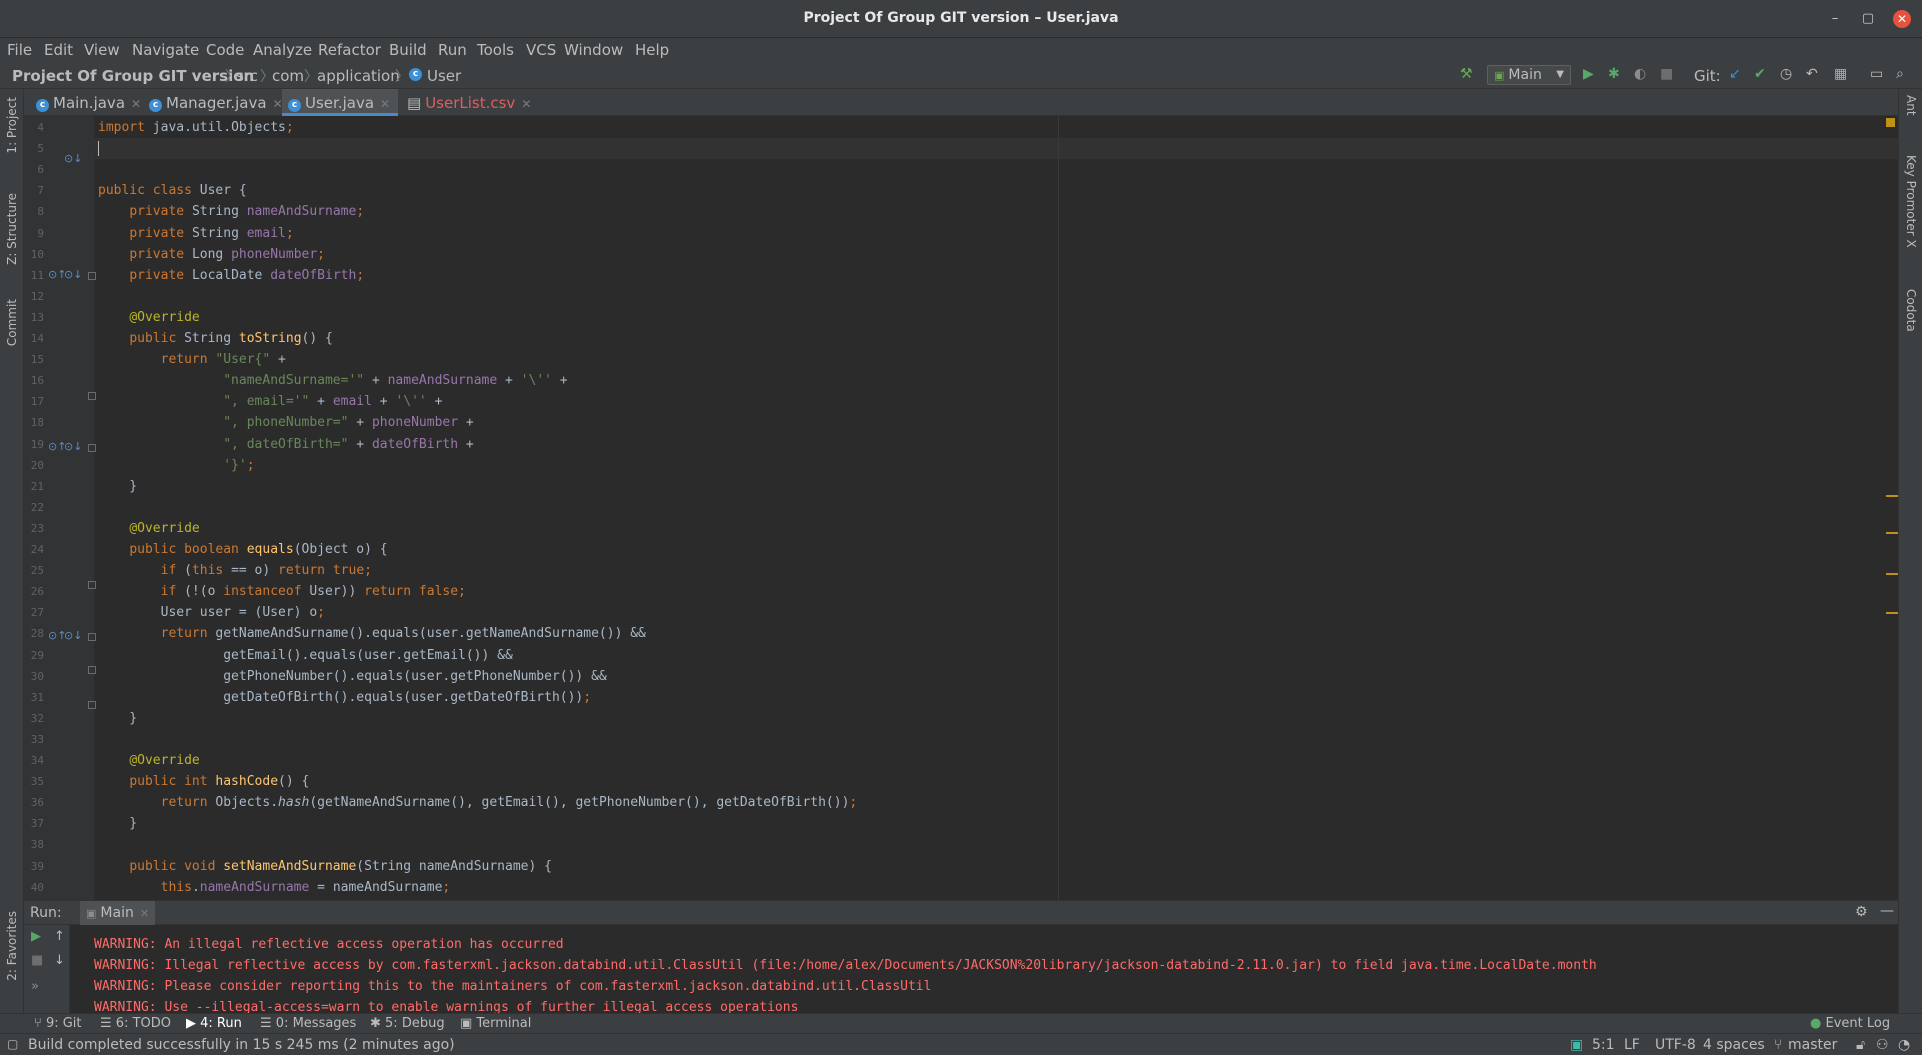 This screenshot has width=1922, height=1055. What do you see at coordinates (1812, 74) in the screenshot?
I see `git-rollback-icon: ↶` at bounding box center [1812, 74].